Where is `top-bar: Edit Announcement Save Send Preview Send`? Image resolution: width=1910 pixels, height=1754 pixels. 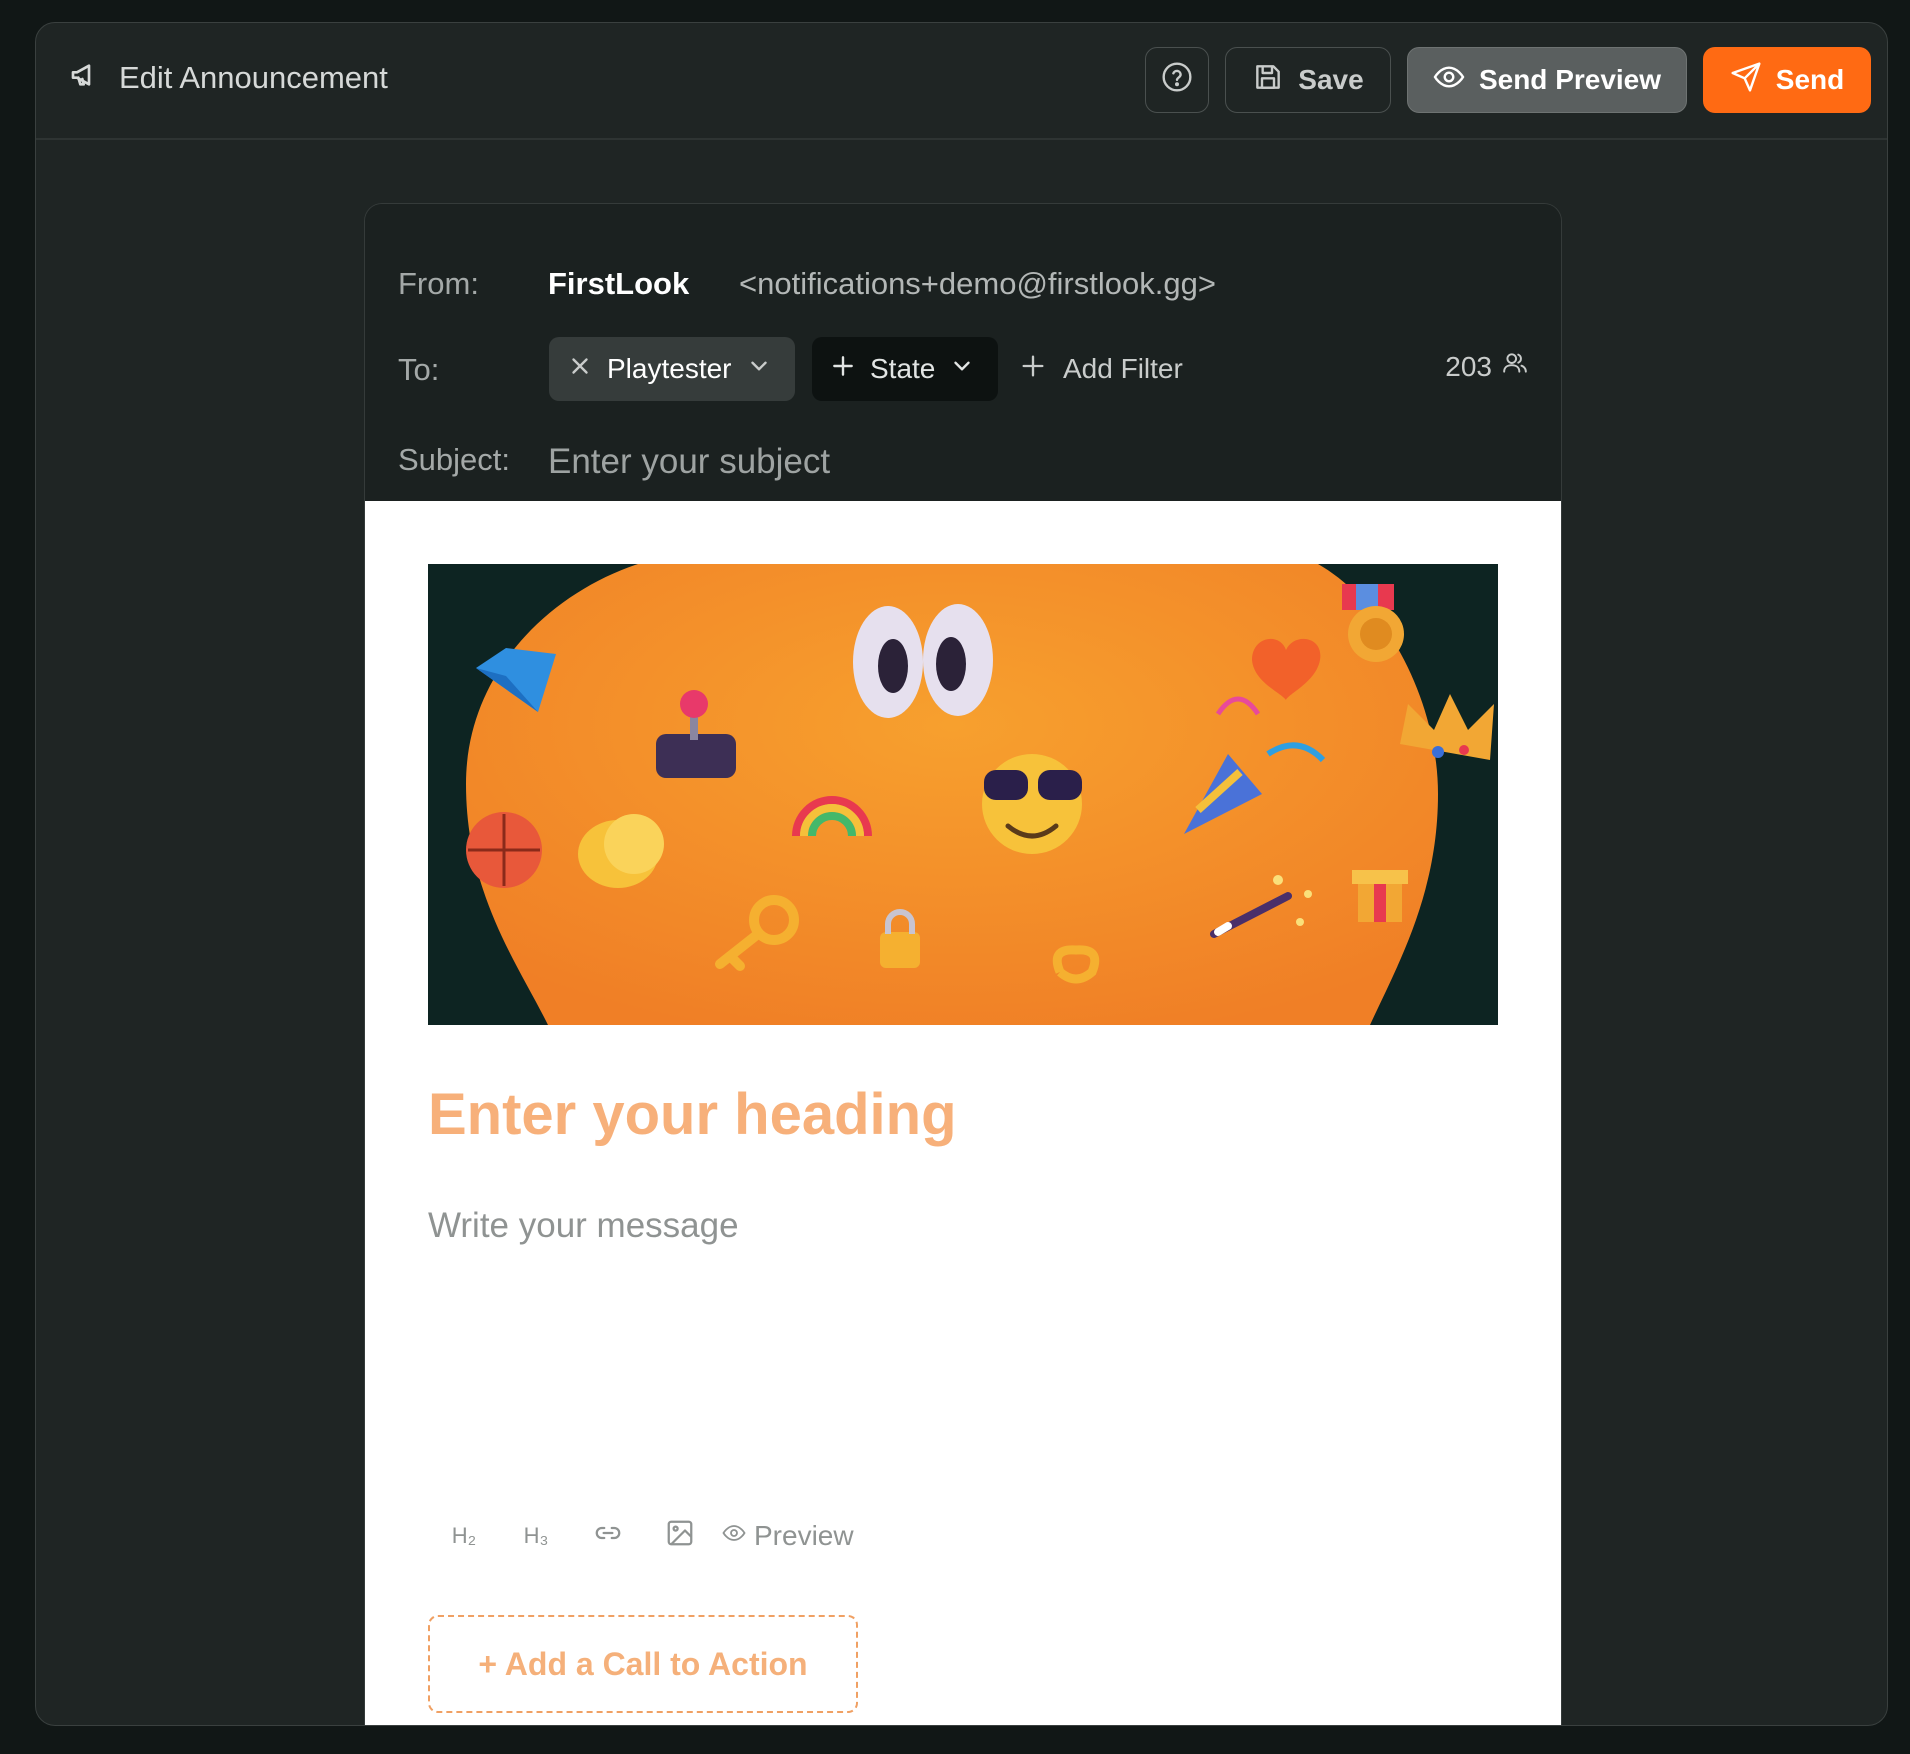 top-bar: Edit Announcement Save Send Preview Send is located at coordinates (961, 81).